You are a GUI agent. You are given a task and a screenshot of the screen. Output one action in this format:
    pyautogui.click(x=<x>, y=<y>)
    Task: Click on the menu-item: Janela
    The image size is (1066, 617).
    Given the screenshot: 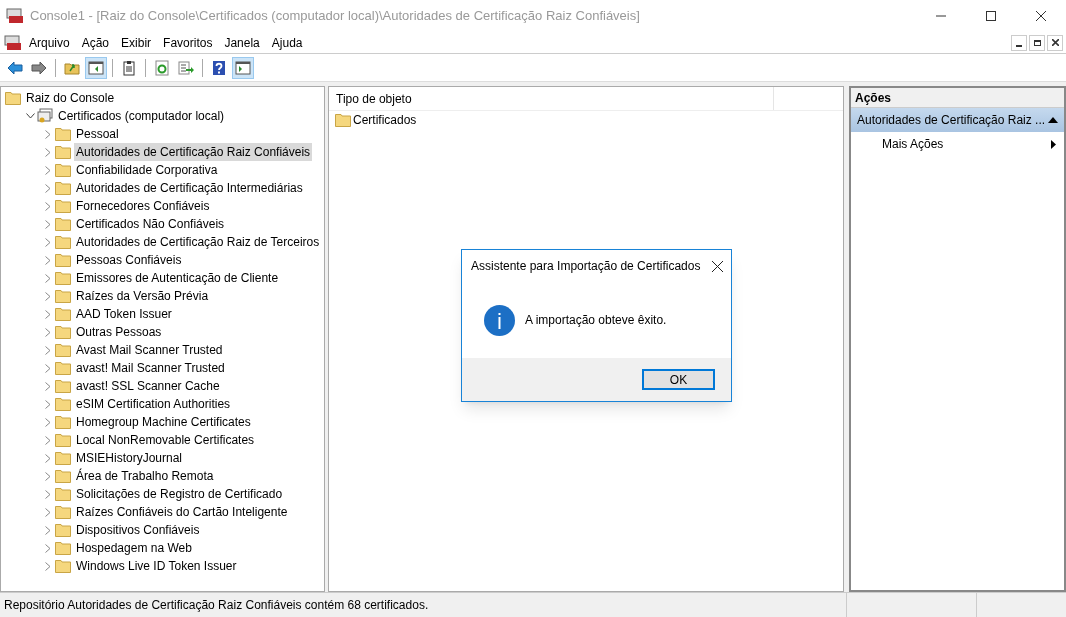 What is the action you would take?
    pyautogui.click(x=242, y=42)
    